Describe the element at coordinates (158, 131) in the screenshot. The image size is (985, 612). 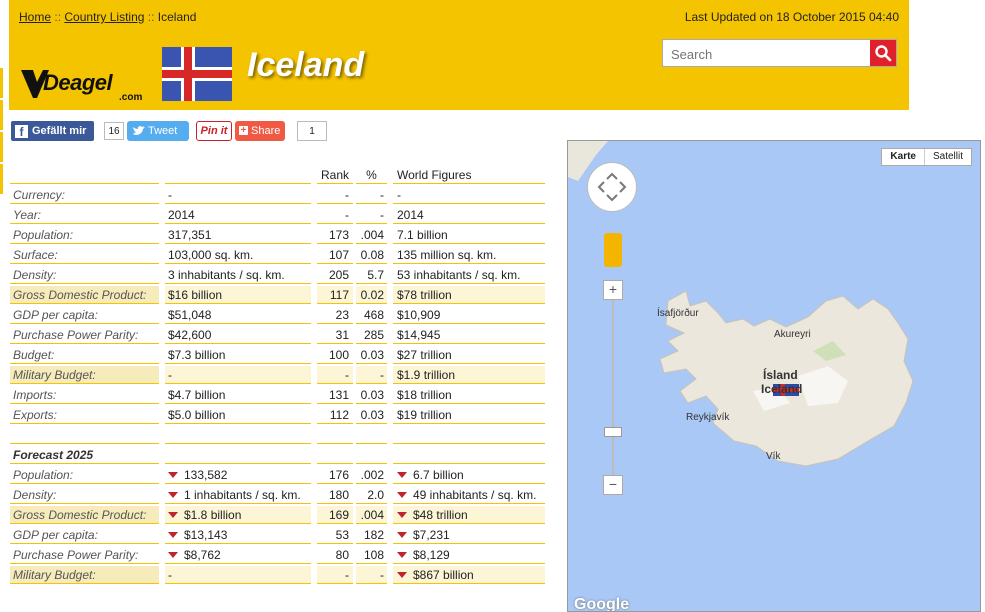
I see `tweet-button: Tweet` at that location.